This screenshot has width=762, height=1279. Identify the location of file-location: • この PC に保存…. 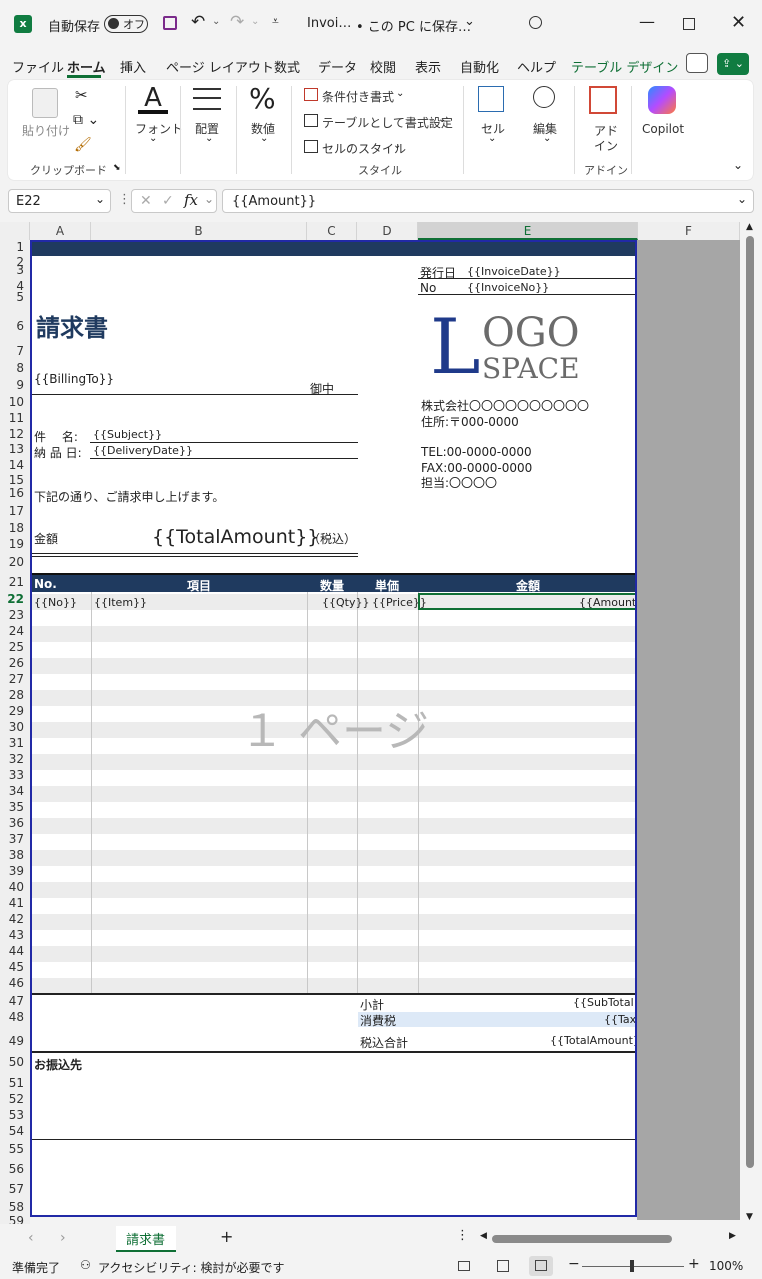
(413, 25).